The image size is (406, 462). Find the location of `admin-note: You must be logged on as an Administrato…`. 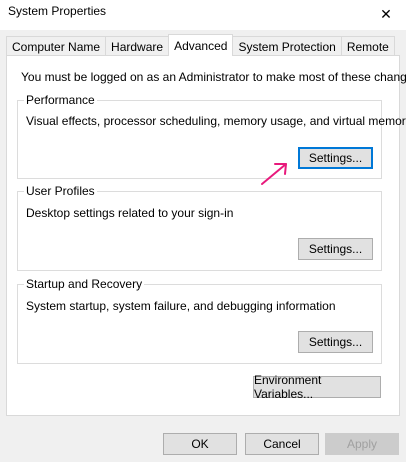

admin-note: You must be logged on as an Administrato… is located at coordinates (213, 77).